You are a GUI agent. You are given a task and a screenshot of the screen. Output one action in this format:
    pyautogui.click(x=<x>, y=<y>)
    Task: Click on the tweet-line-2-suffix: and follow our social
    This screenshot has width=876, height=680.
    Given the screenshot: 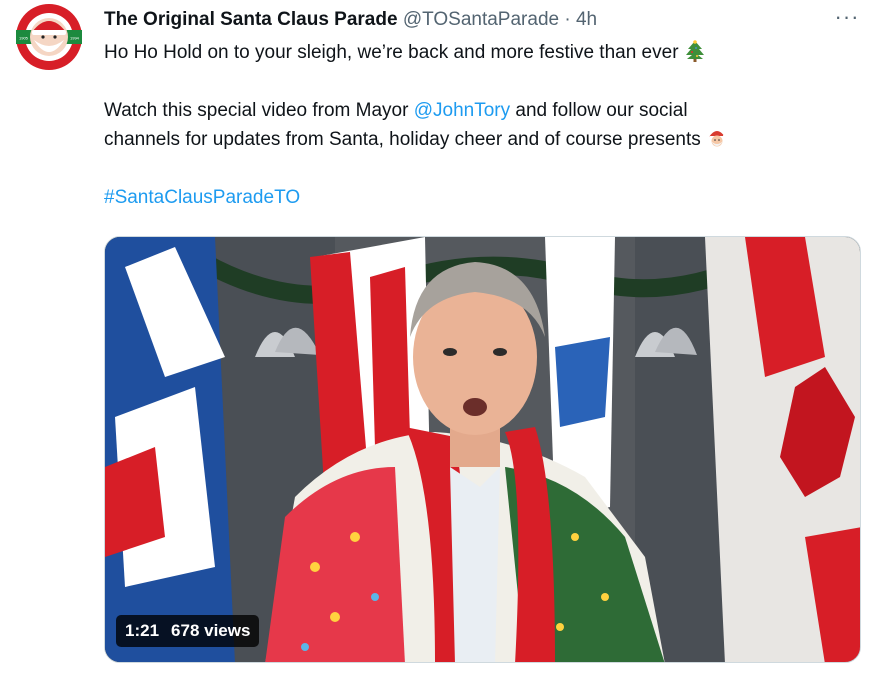 What is the action you would take?
    pyautogui.click(x=599, y=110)
    